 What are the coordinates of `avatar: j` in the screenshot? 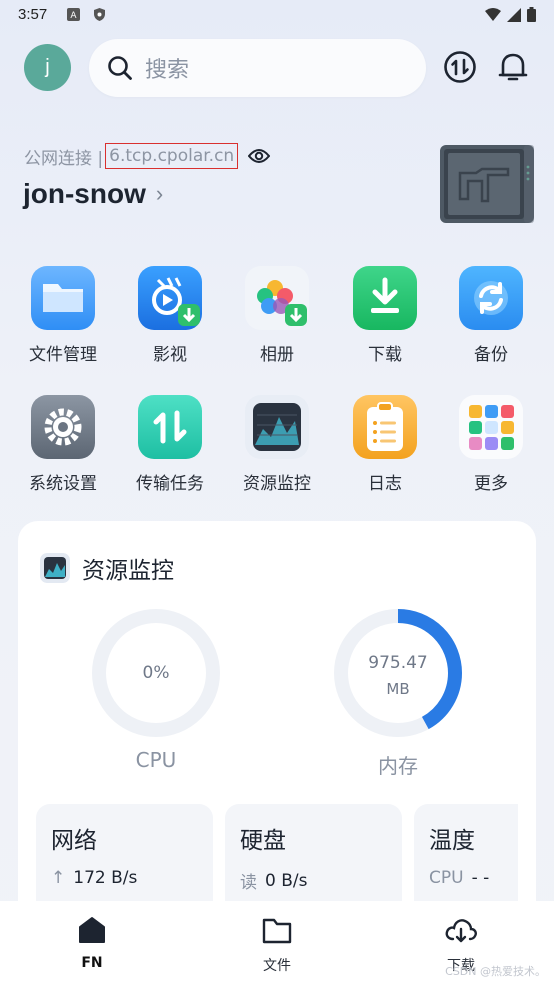 It's located at (47, 67).